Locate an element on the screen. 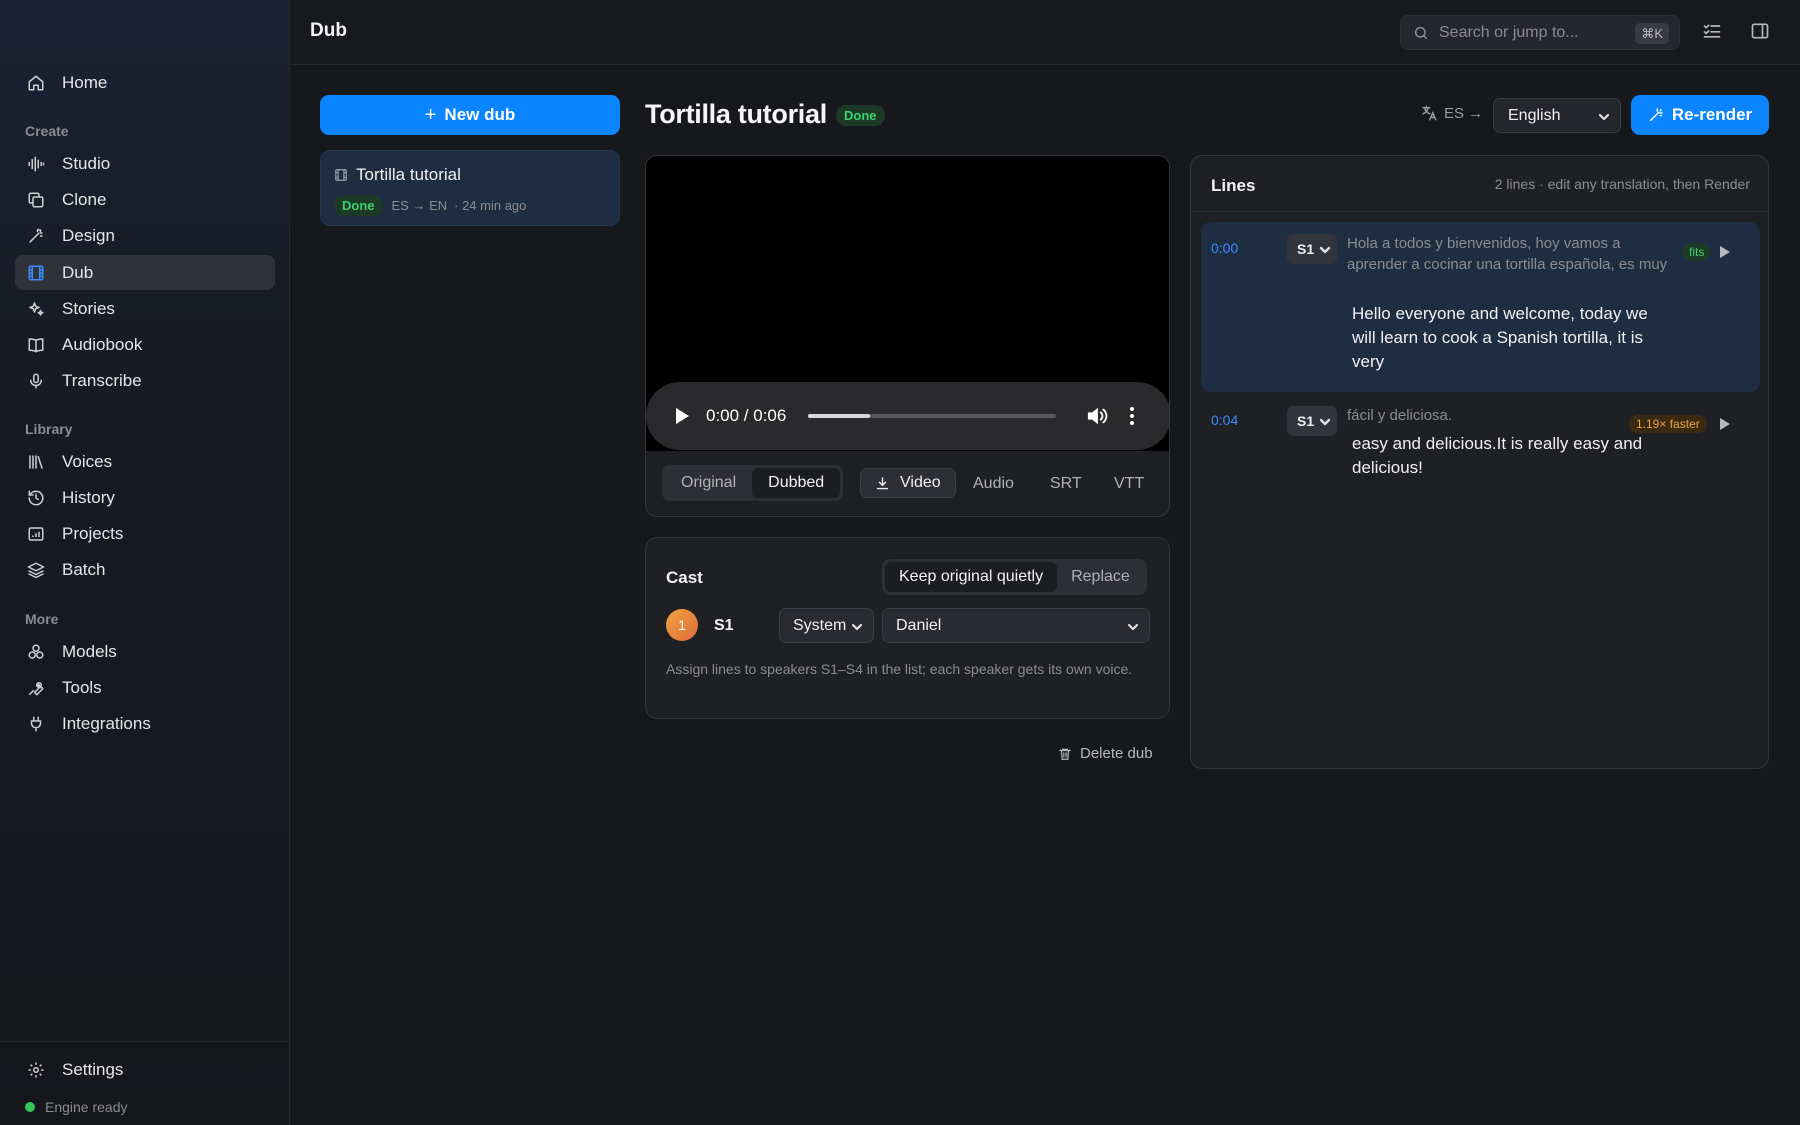 This screenshot has height=1125, width=1800. engine-status-label: Engine ready is located at coordinates (86, 1107).